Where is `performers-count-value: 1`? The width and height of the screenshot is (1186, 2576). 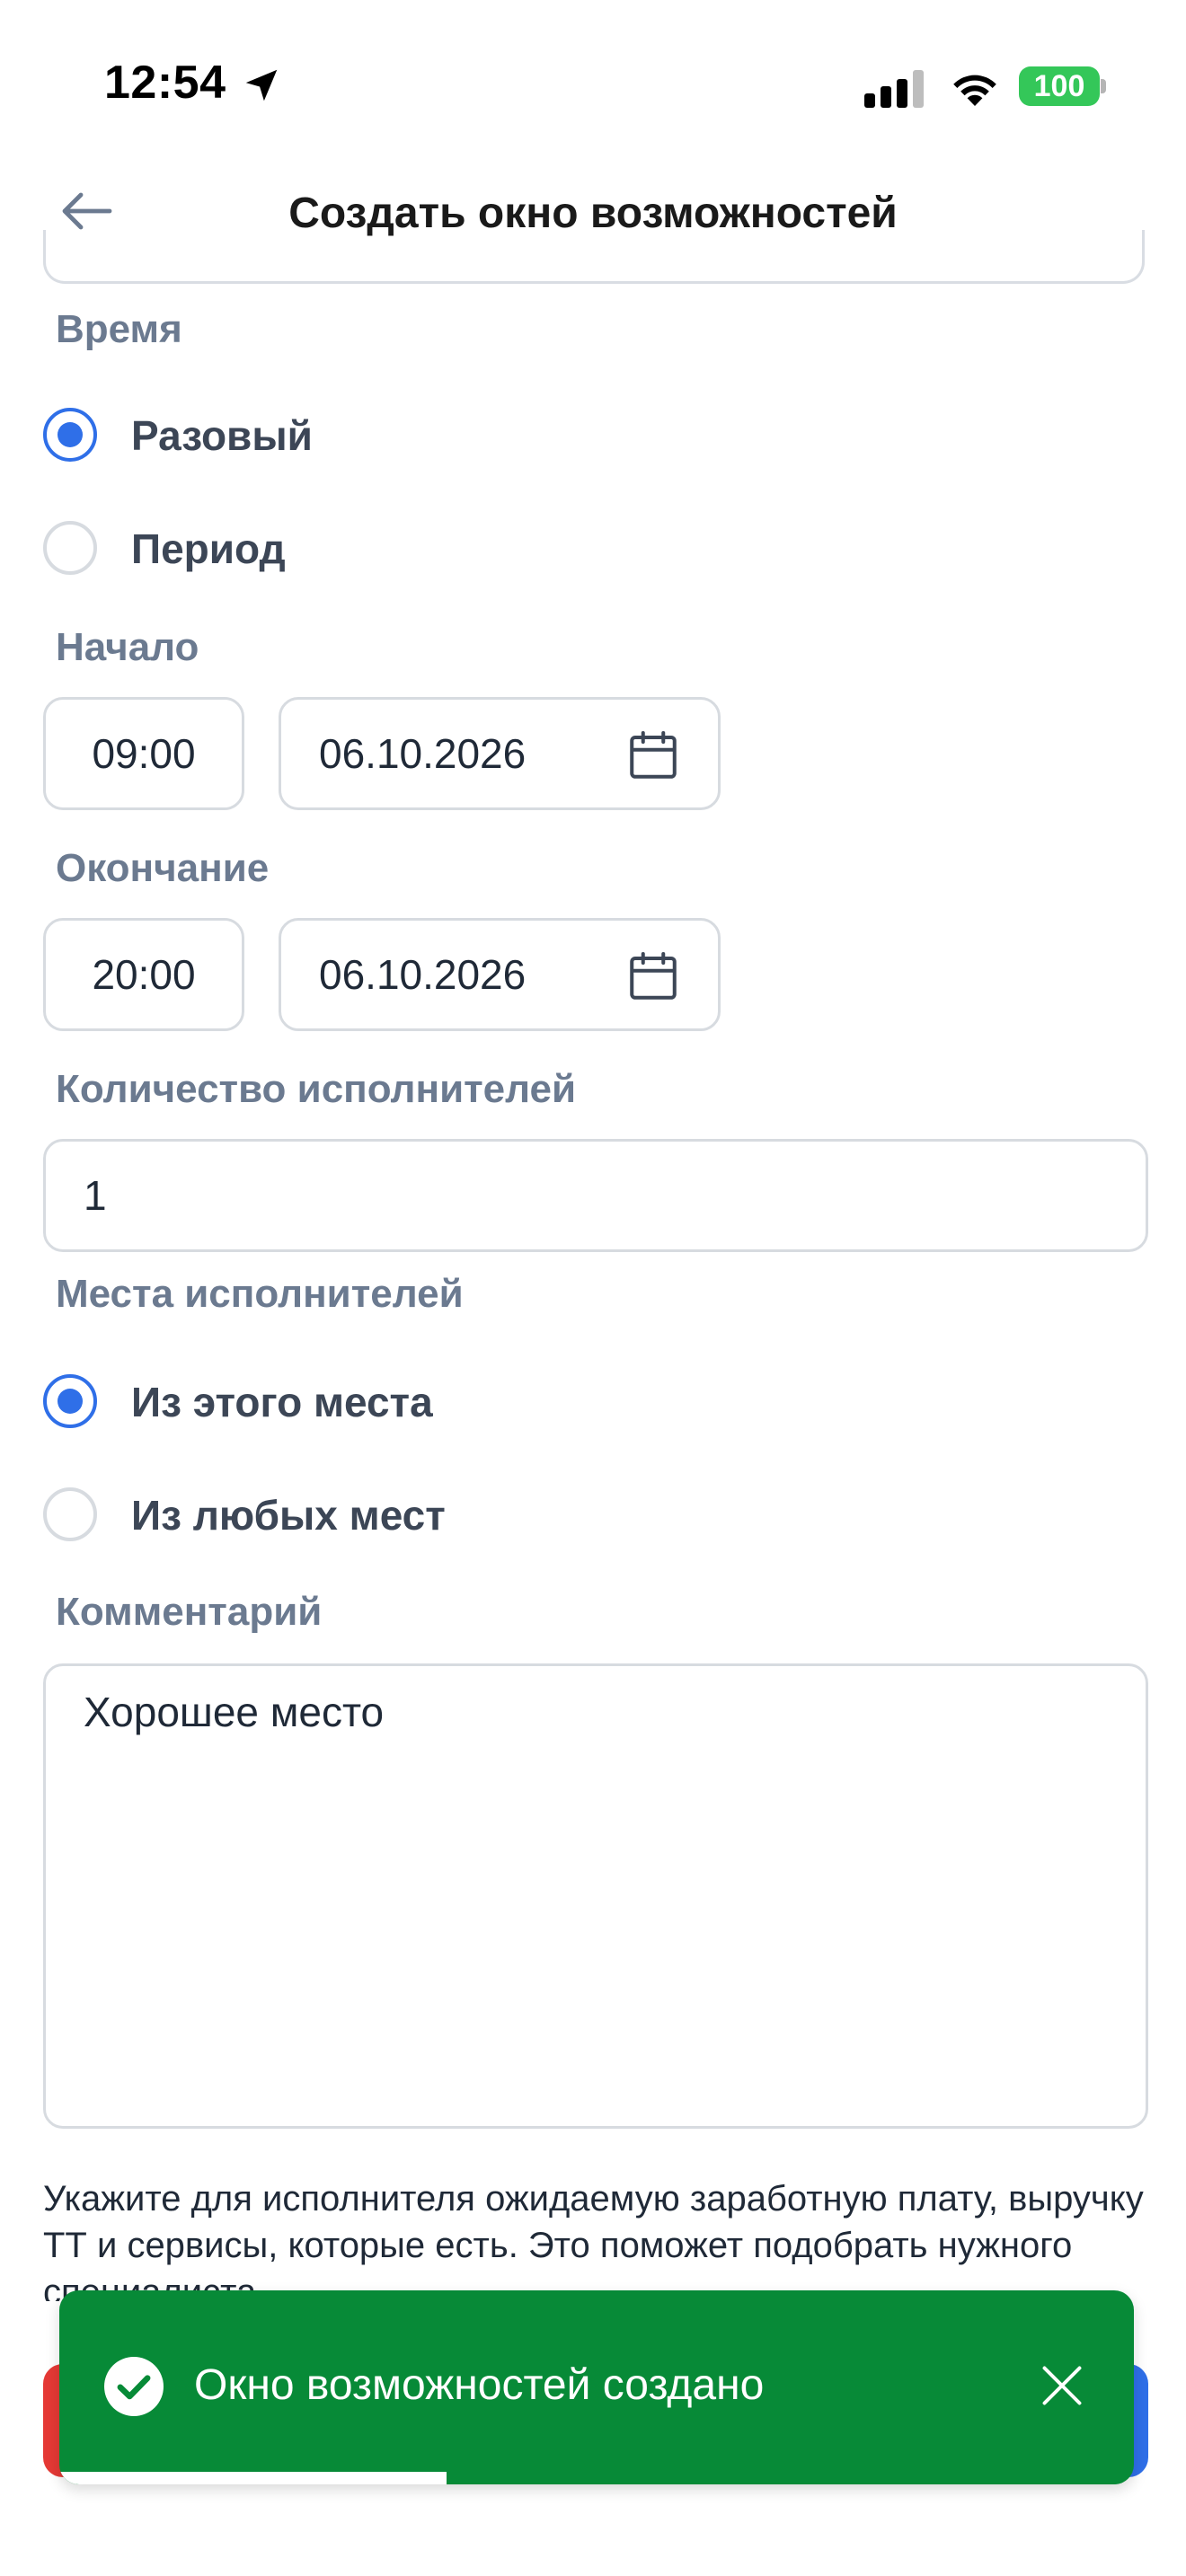 performers-count-value: 1 is located at coordinates (95, 1195).